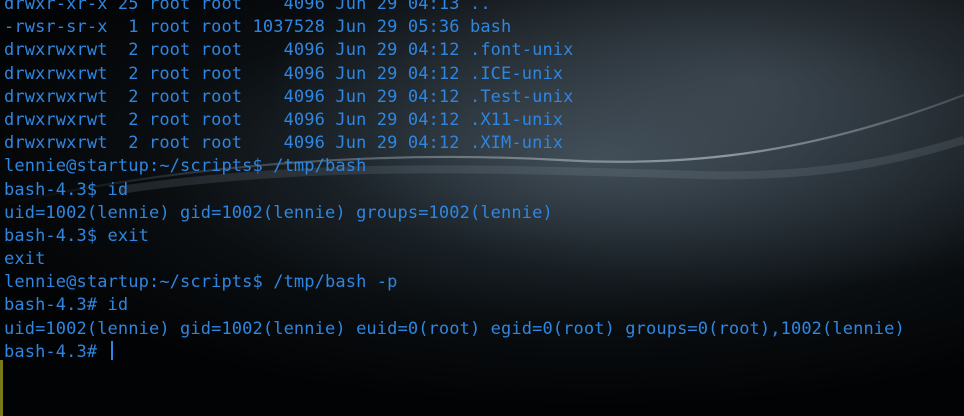 The height and width of the screenshot is (416, 964). Describe the element at coordinates (66, 189) in the screenshot. I see `terminal-line: bash-4.3$ id` at that location.